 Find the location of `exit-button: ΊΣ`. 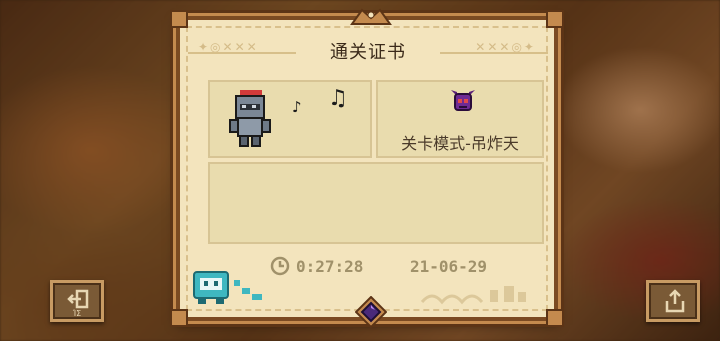

exit-button: ΊΣ is located at coordinates (77, 301).